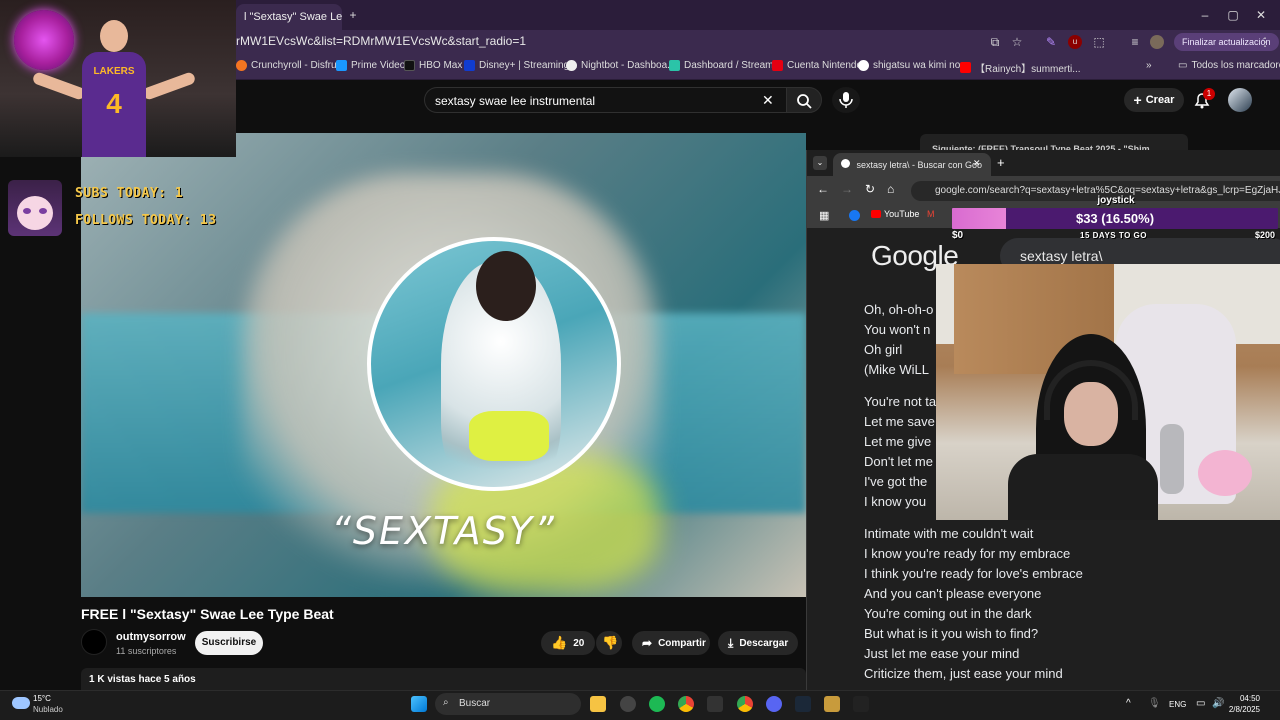  What do you see at coordinates (870, 189) in the screenshot?
I see `reload-icon: ↻` at bounding box center [870, 189].